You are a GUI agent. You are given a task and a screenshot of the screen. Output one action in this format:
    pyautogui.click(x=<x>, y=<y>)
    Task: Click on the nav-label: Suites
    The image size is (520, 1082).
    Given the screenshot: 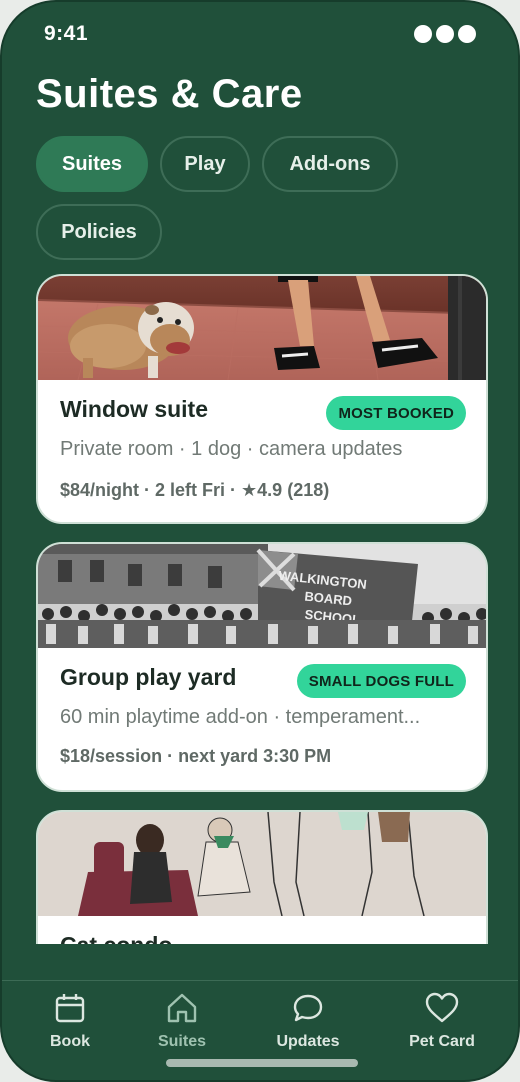 What is the action you would take?
    pyautogui.click(x=181, y=1041)
    